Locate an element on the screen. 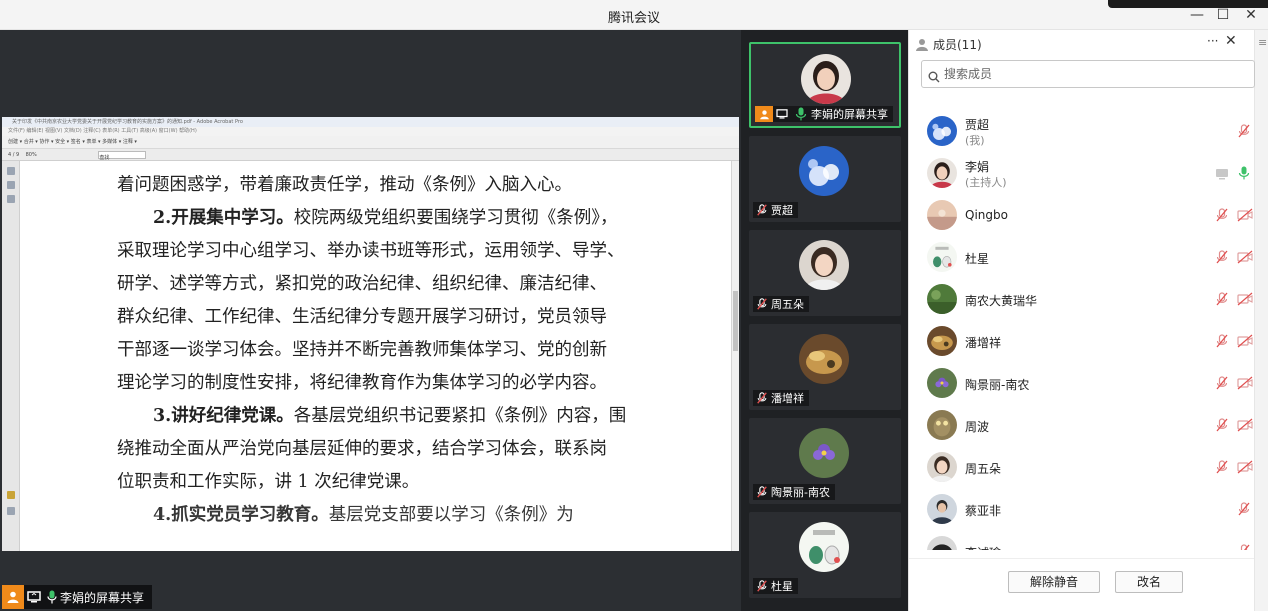  window-title: 腾讯会议 is located at coordinates (633, 18).